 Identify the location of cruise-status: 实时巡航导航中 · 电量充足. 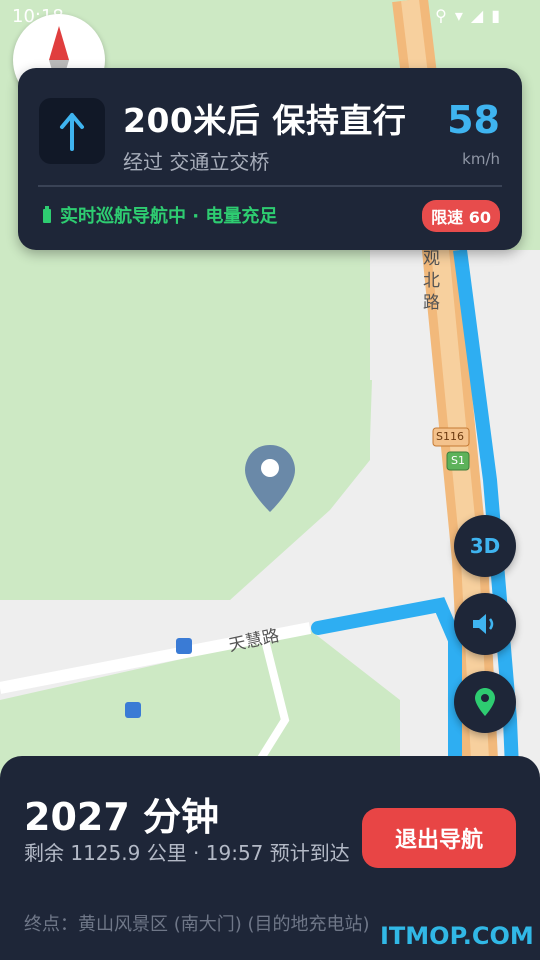
(159, 215).